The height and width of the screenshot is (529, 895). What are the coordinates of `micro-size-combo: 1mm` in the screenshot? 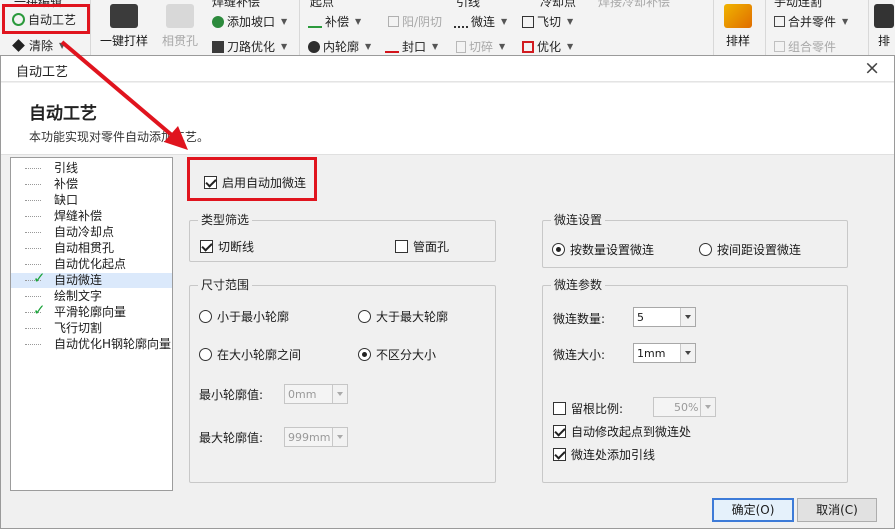 It's located at (664, 353).